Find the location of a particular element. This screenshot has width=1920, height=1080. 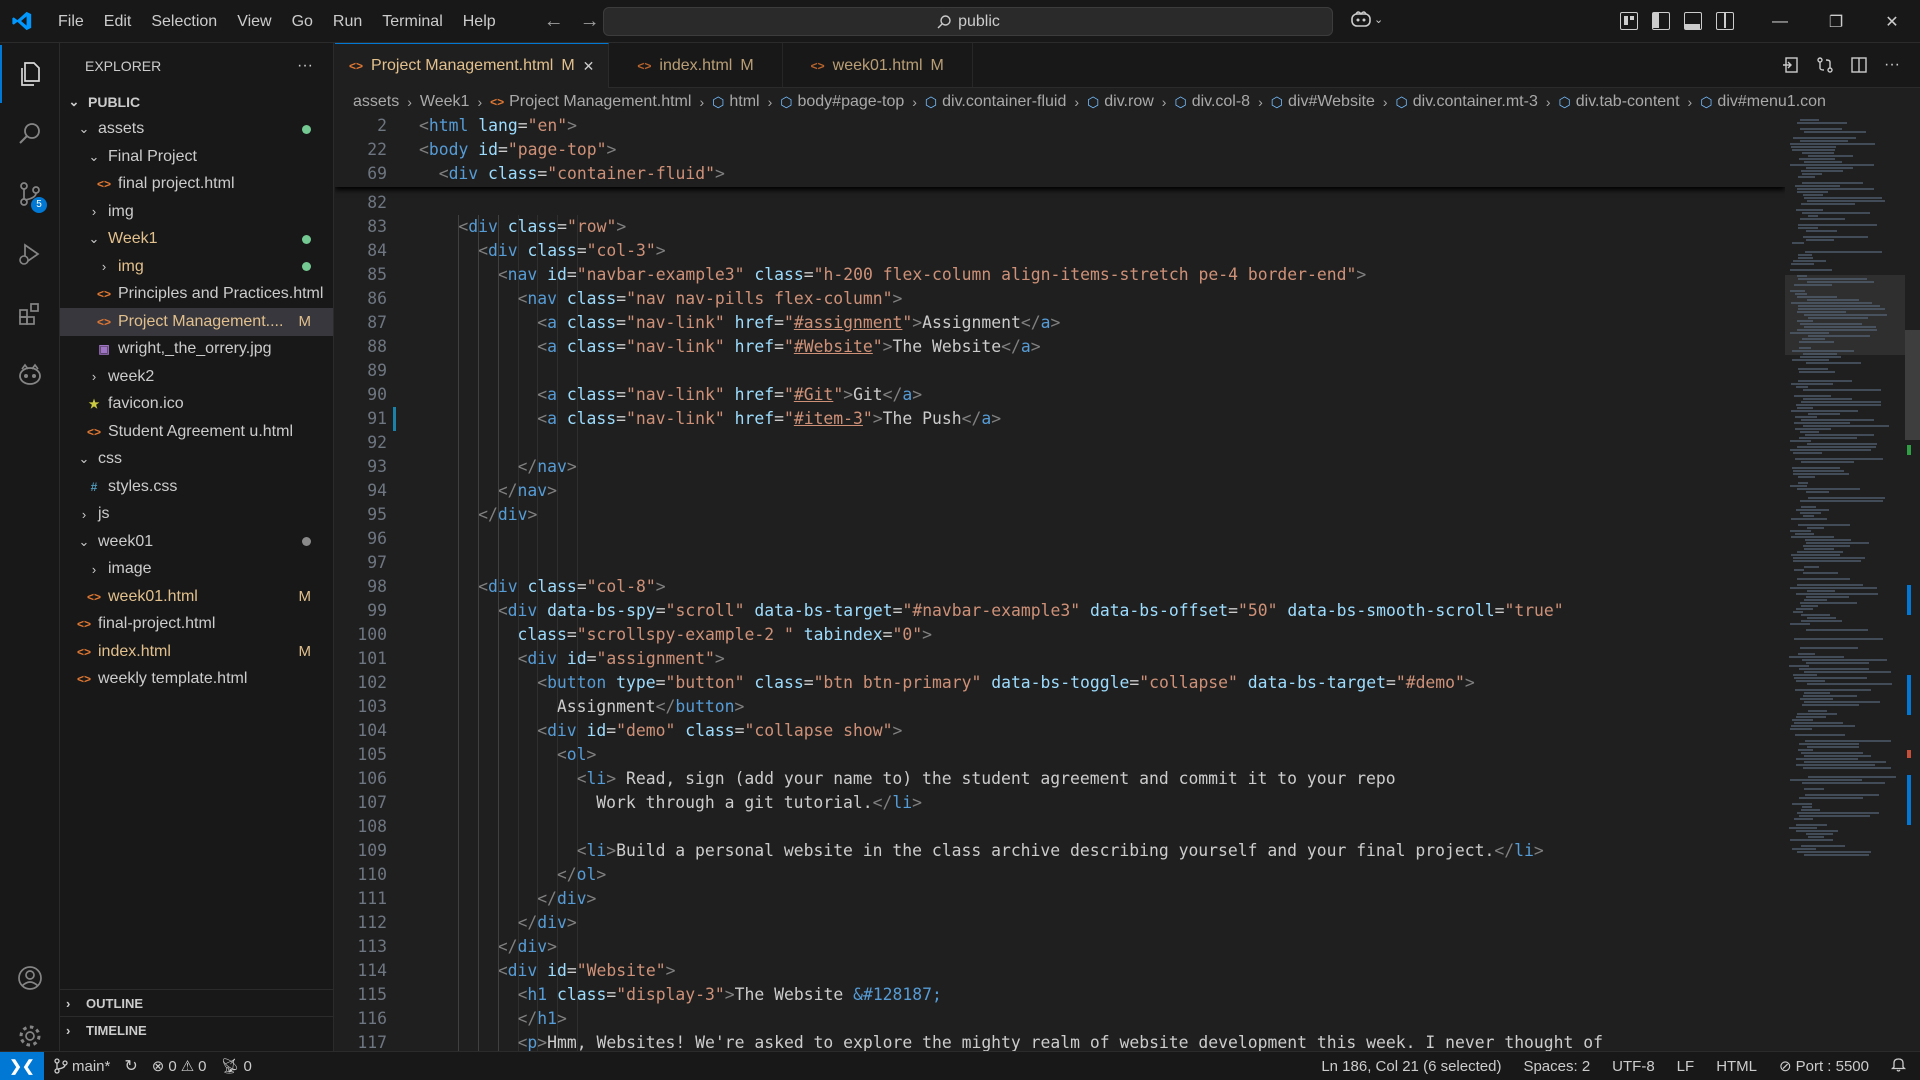

breadcrumb-item: ⬡ body#page-top is located at coordinates (842, 102).